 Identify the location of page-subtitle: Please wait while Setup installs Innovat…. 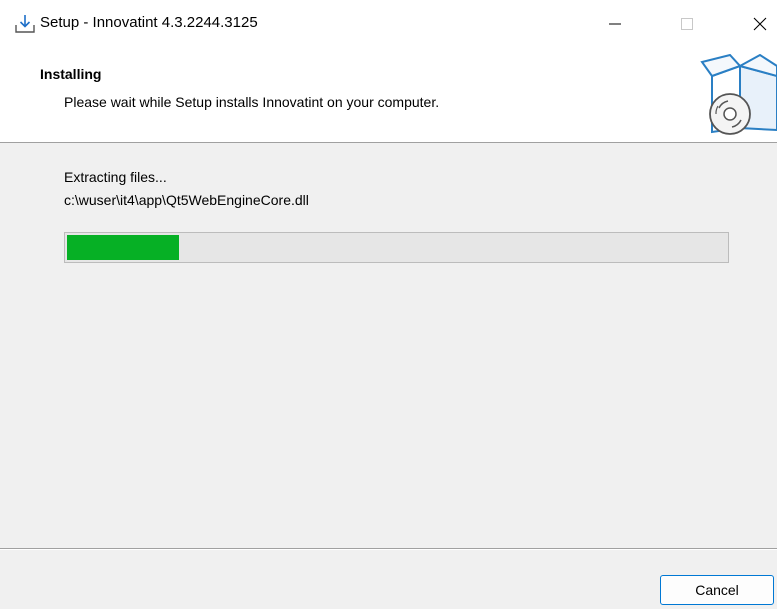
(252, 102).